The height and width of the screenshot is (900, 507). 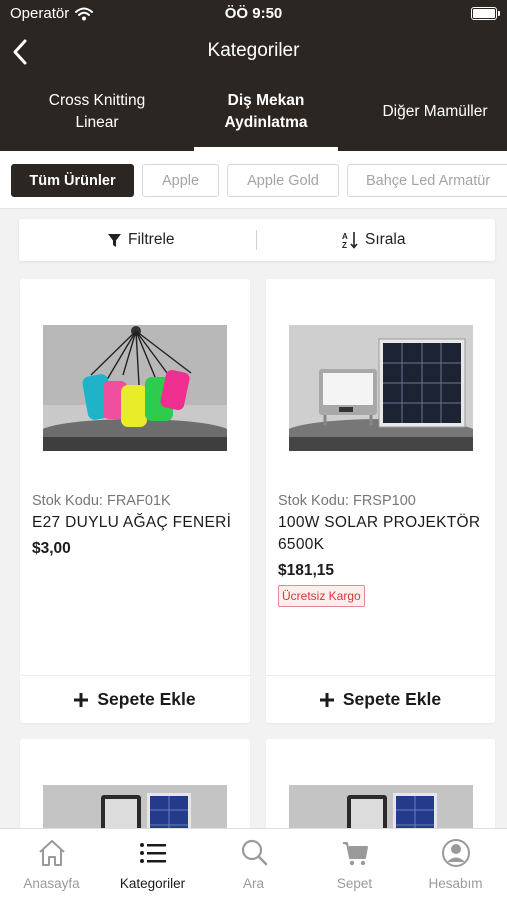 What do you see at coordinates (151, 239) in the screenshot?
I see `filter-label: Filtrele` at bounding box center [151, 239].